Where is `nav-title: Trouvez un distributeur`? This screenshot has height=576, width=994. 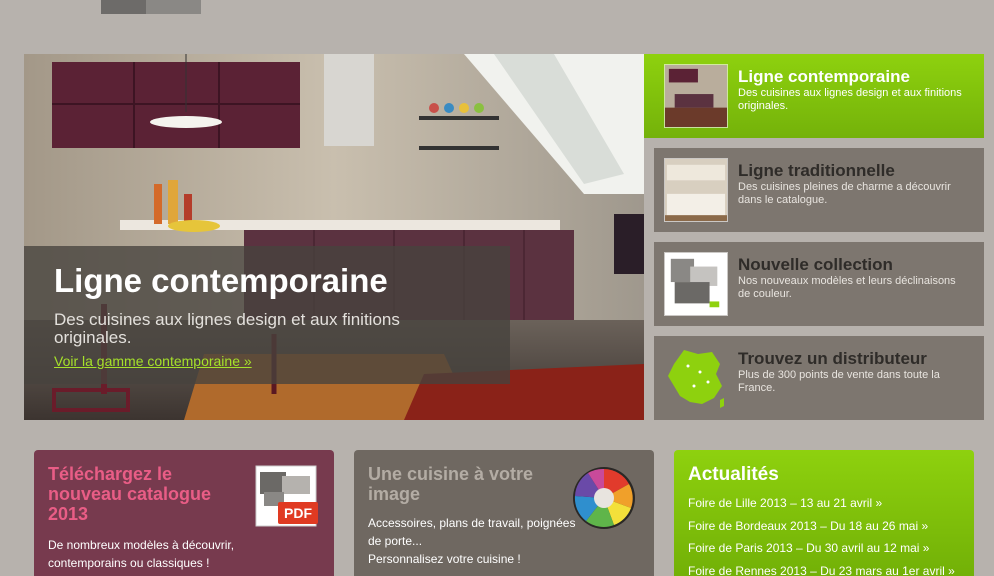 nav-title: Trouvez un distributeur is located at coordinates (832, 358).